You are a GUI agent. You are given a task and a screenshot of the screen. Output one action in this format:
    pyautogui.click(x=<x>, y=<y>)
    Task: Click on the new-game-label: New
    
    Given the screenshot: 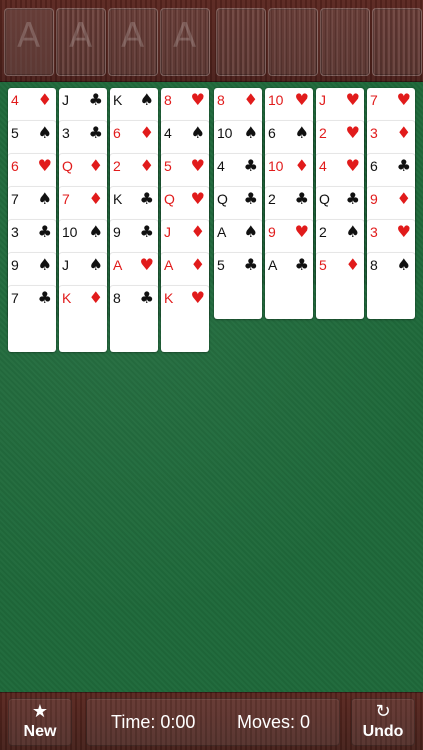 What is the action you would take?
    pyautogui.click(x=40, y=731)
    